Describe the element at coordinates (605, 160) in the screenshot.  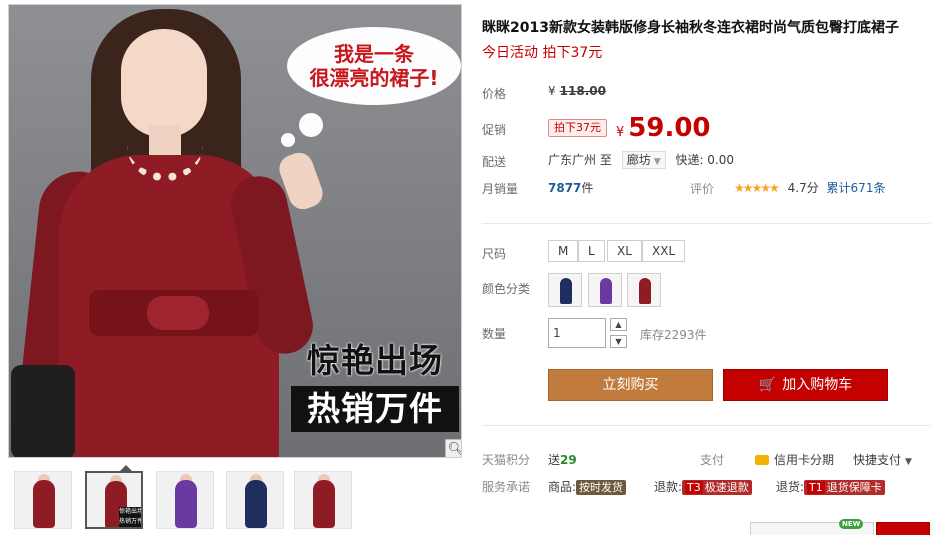
I see `shipping-to-word: 至` at that location.